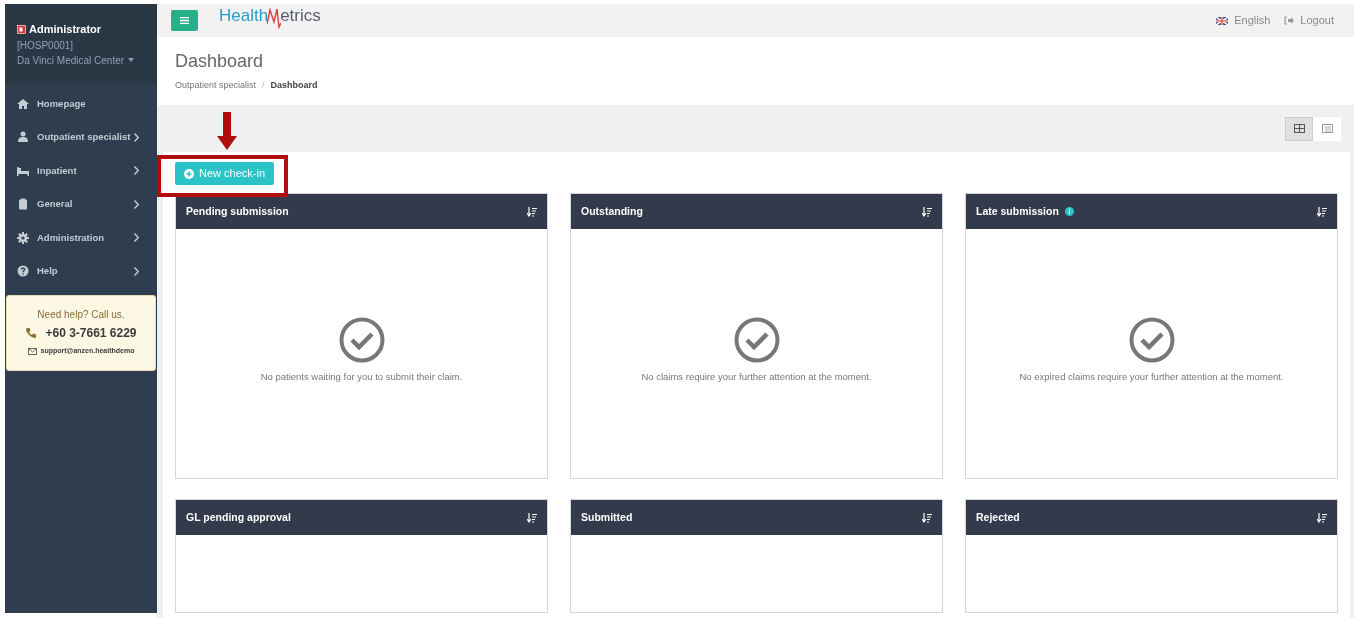 Image resolution: width=1359 pixels, height=623 pixels. Describe the element at coordinates (23, 137) in the screenshot. I see `user-icon` at that location.